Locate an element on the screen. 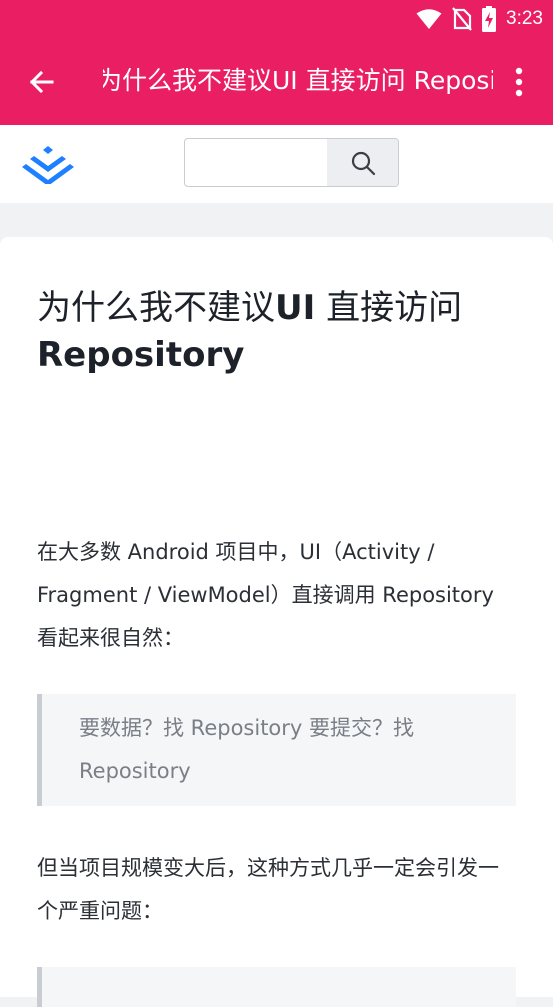 The width and height of the screenshot is (553, 1007). back-button is located at coordinates (42, 82).